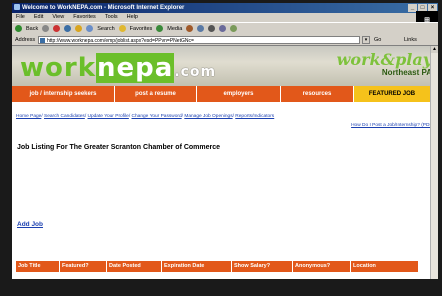 The image size is (442, 296). What do you see at coordinates (83, 266) in the screenshot?
I see `col-featured: Featured?` at bounding box center [83, 266].